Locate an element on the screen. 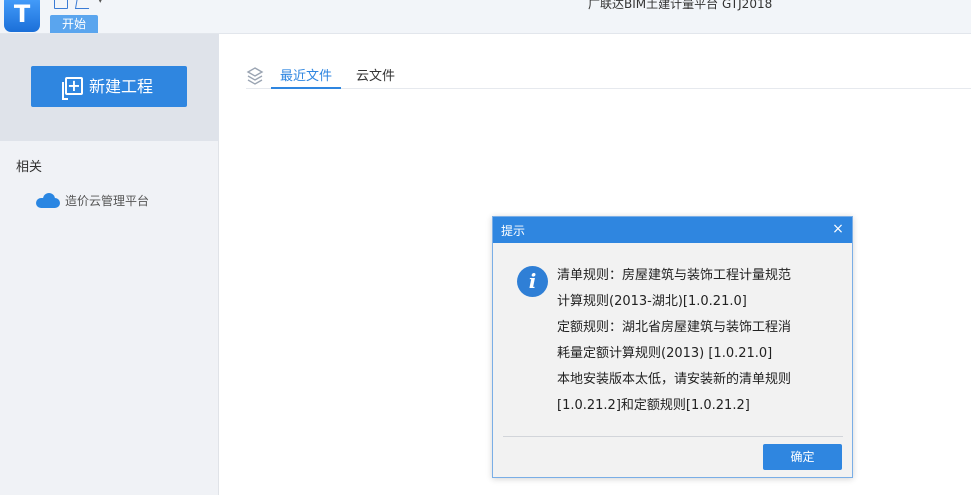  ok-button: 确定 is located at coordinates (802, 457).